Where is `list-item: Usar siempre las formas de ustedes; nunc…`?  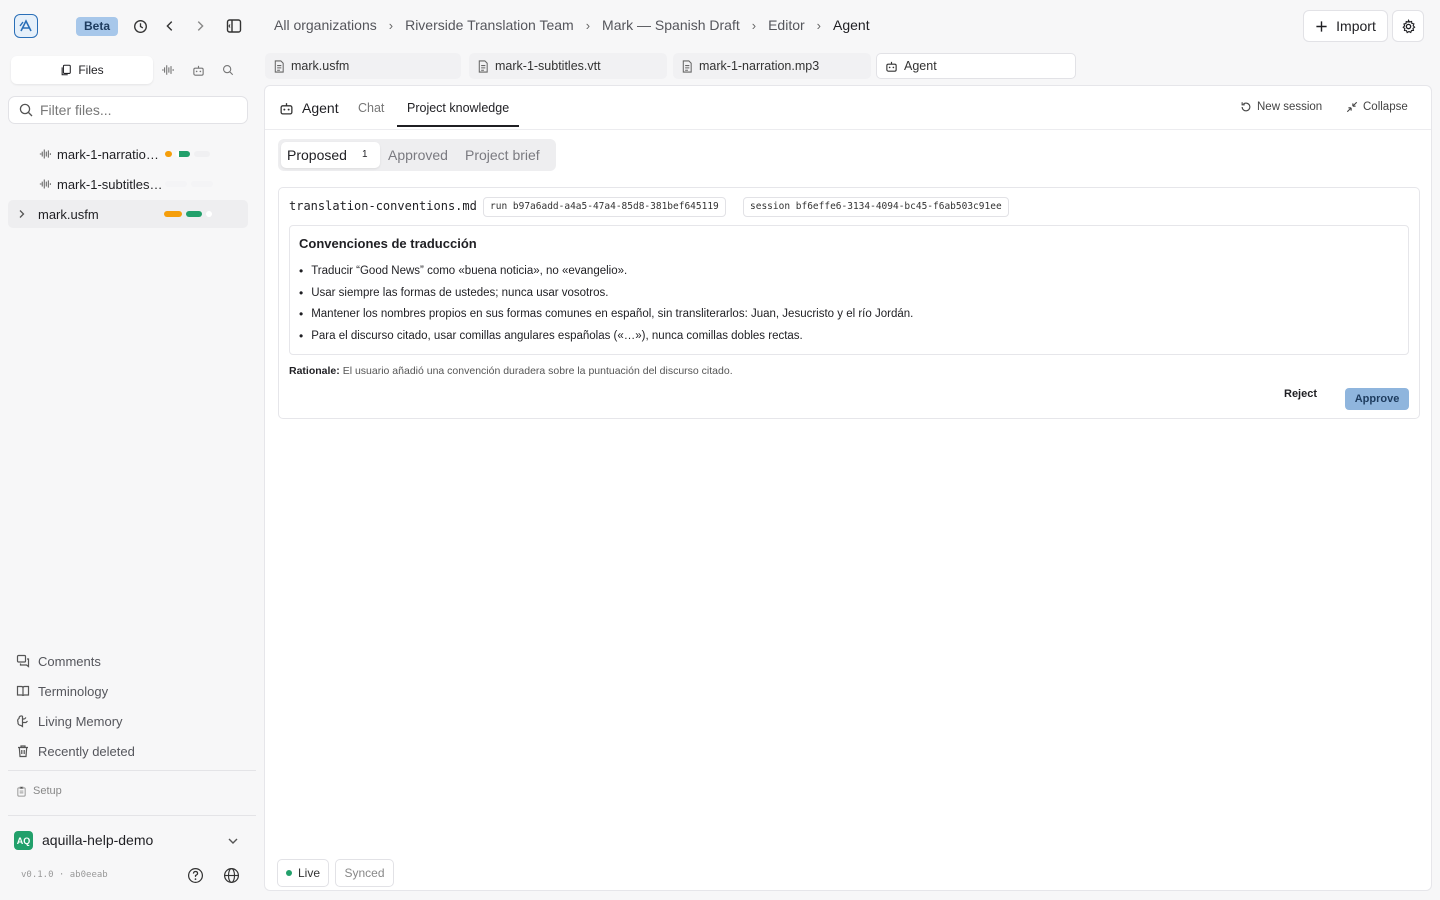
list-item: Usar siempre las formas de ustedes; nunc… is located at coordinates (606, 293).